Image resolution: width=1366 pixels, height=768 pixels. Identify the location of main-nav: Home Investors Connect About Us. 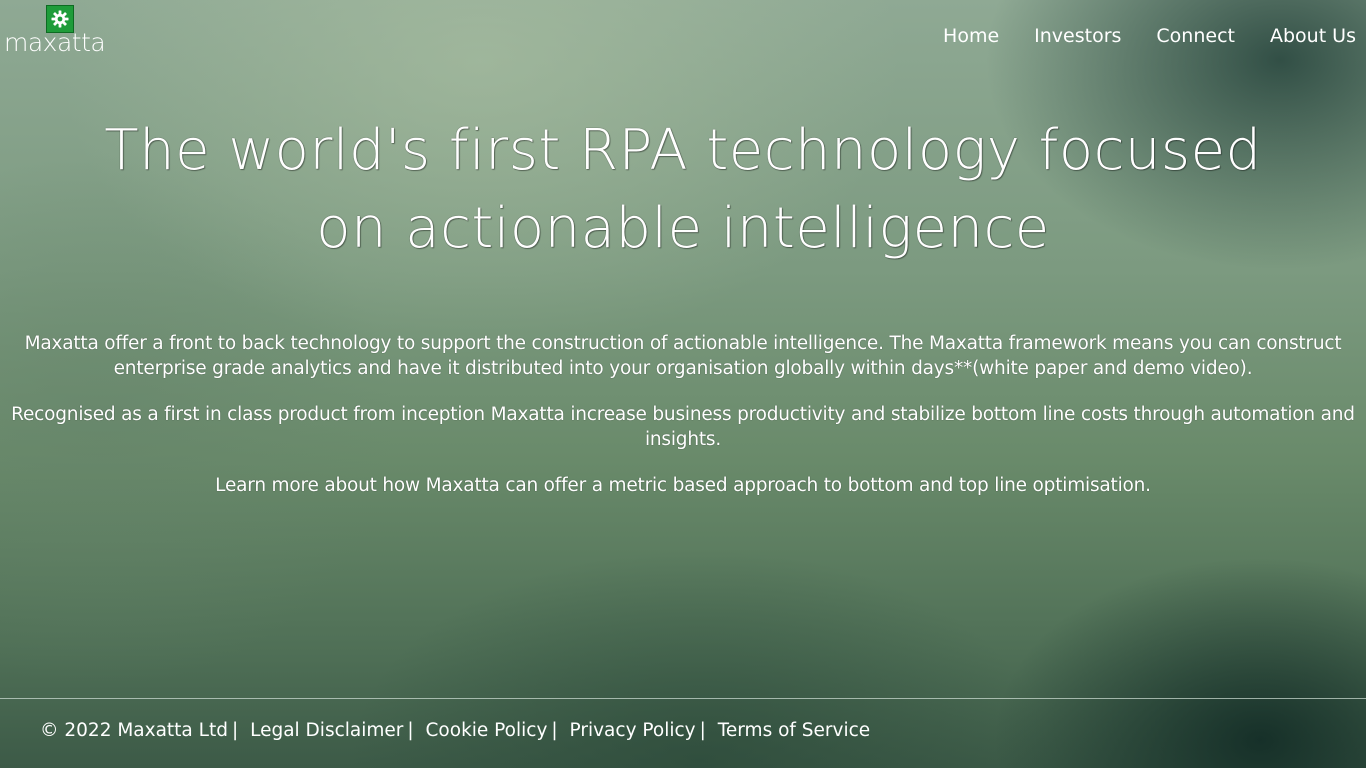
(1149, 36).